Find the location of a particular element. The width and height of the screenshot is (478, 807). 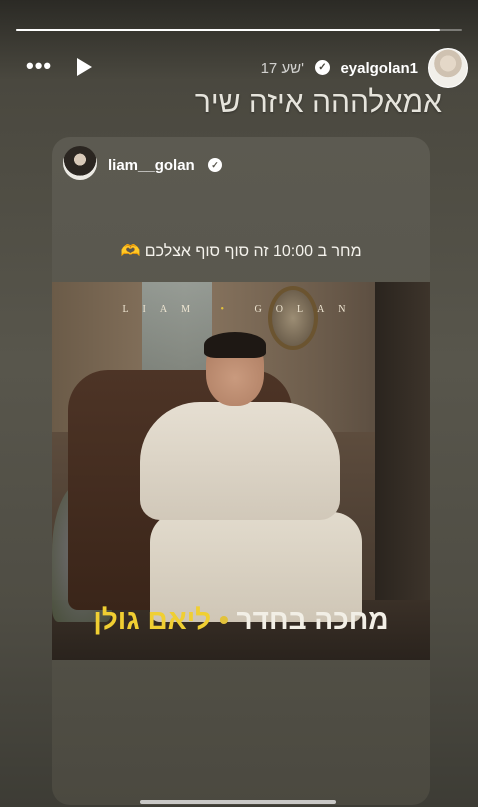

shared-post-avatar is located at coordinates (80, 163).